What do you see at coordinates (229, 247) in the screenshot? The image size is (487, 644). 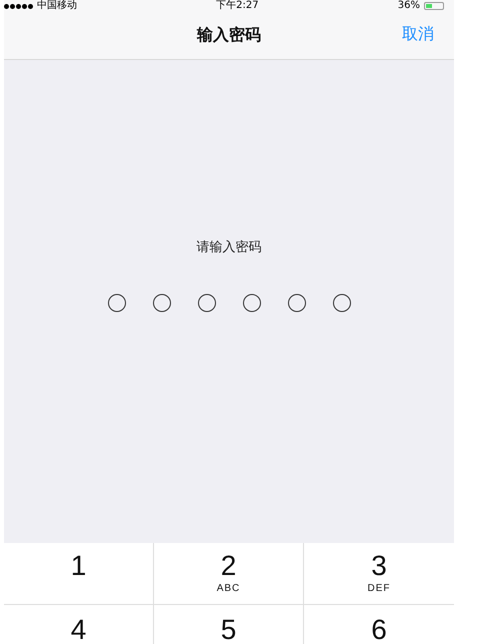 I see `passcode-prompt: 请输入密码` at bounding box center [229, 247].